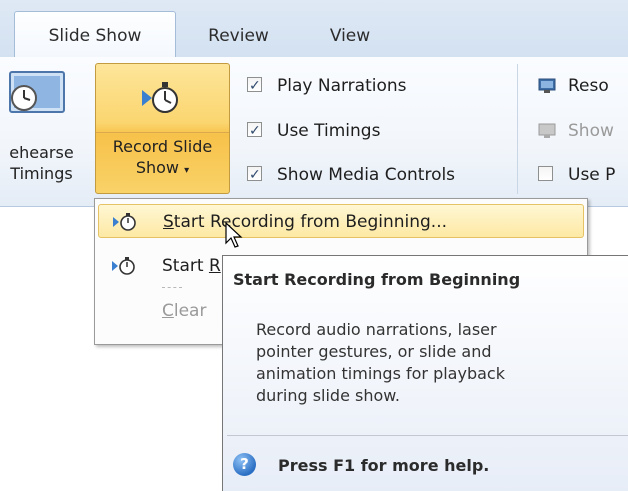 The width and height of the screenshot is (628, 491). What do you see at coordinates (157, 167) in the screenshot?
I see `record-label-line2: Show` at bounding box center [157, 167].